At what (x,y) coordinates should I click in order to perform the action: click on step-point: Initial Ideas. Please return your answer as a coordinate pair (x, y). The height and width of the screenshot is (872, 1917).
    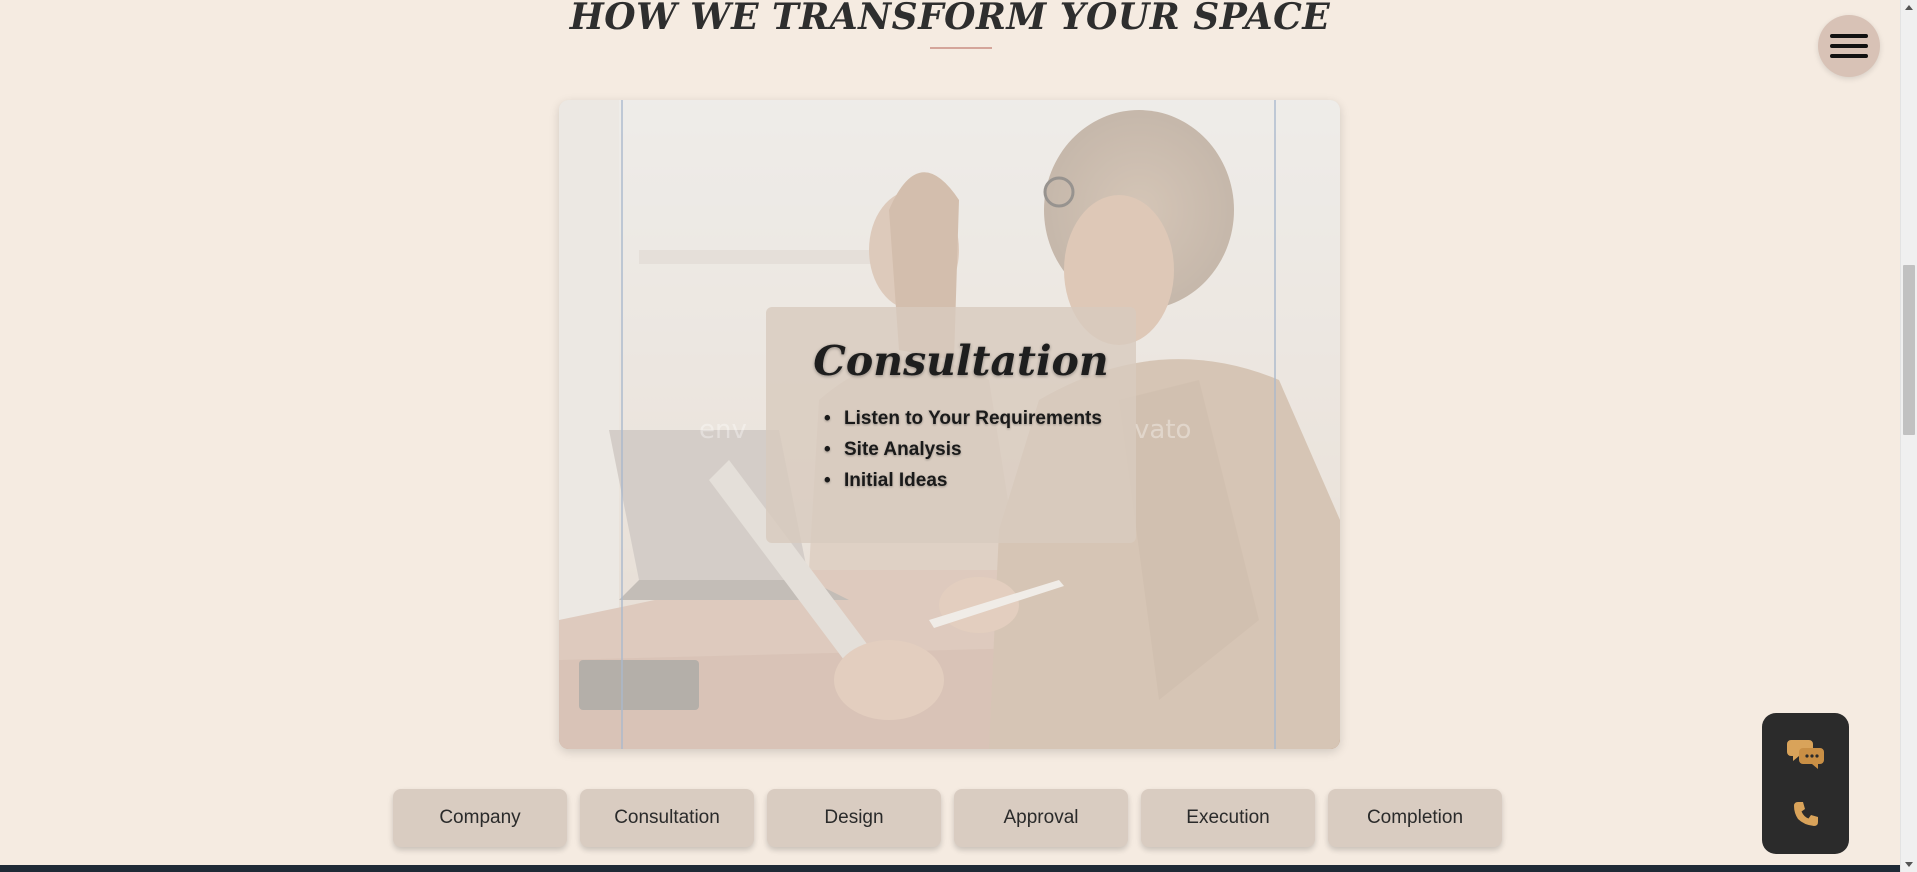
    Looking at the image, I should click on (963, 480).